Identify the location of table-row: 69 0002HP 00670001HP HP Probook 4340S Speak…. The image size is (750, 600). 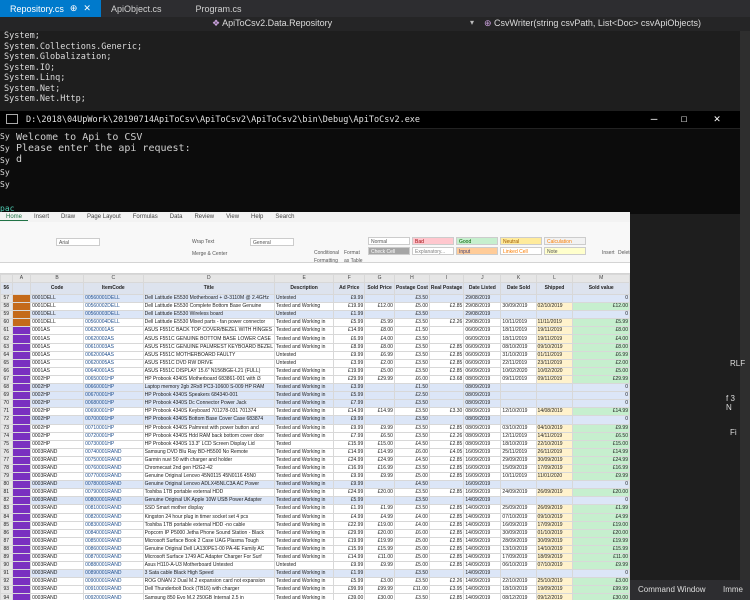
(315, 396).